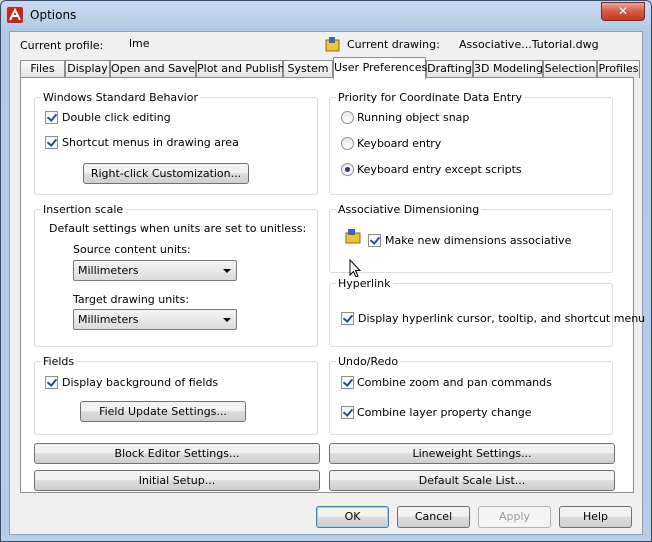 This screenshot has height=542, width=652. Describe the element at coordinates (332, 44) in the screenshot. I see `drawing-file-icon` at that location.